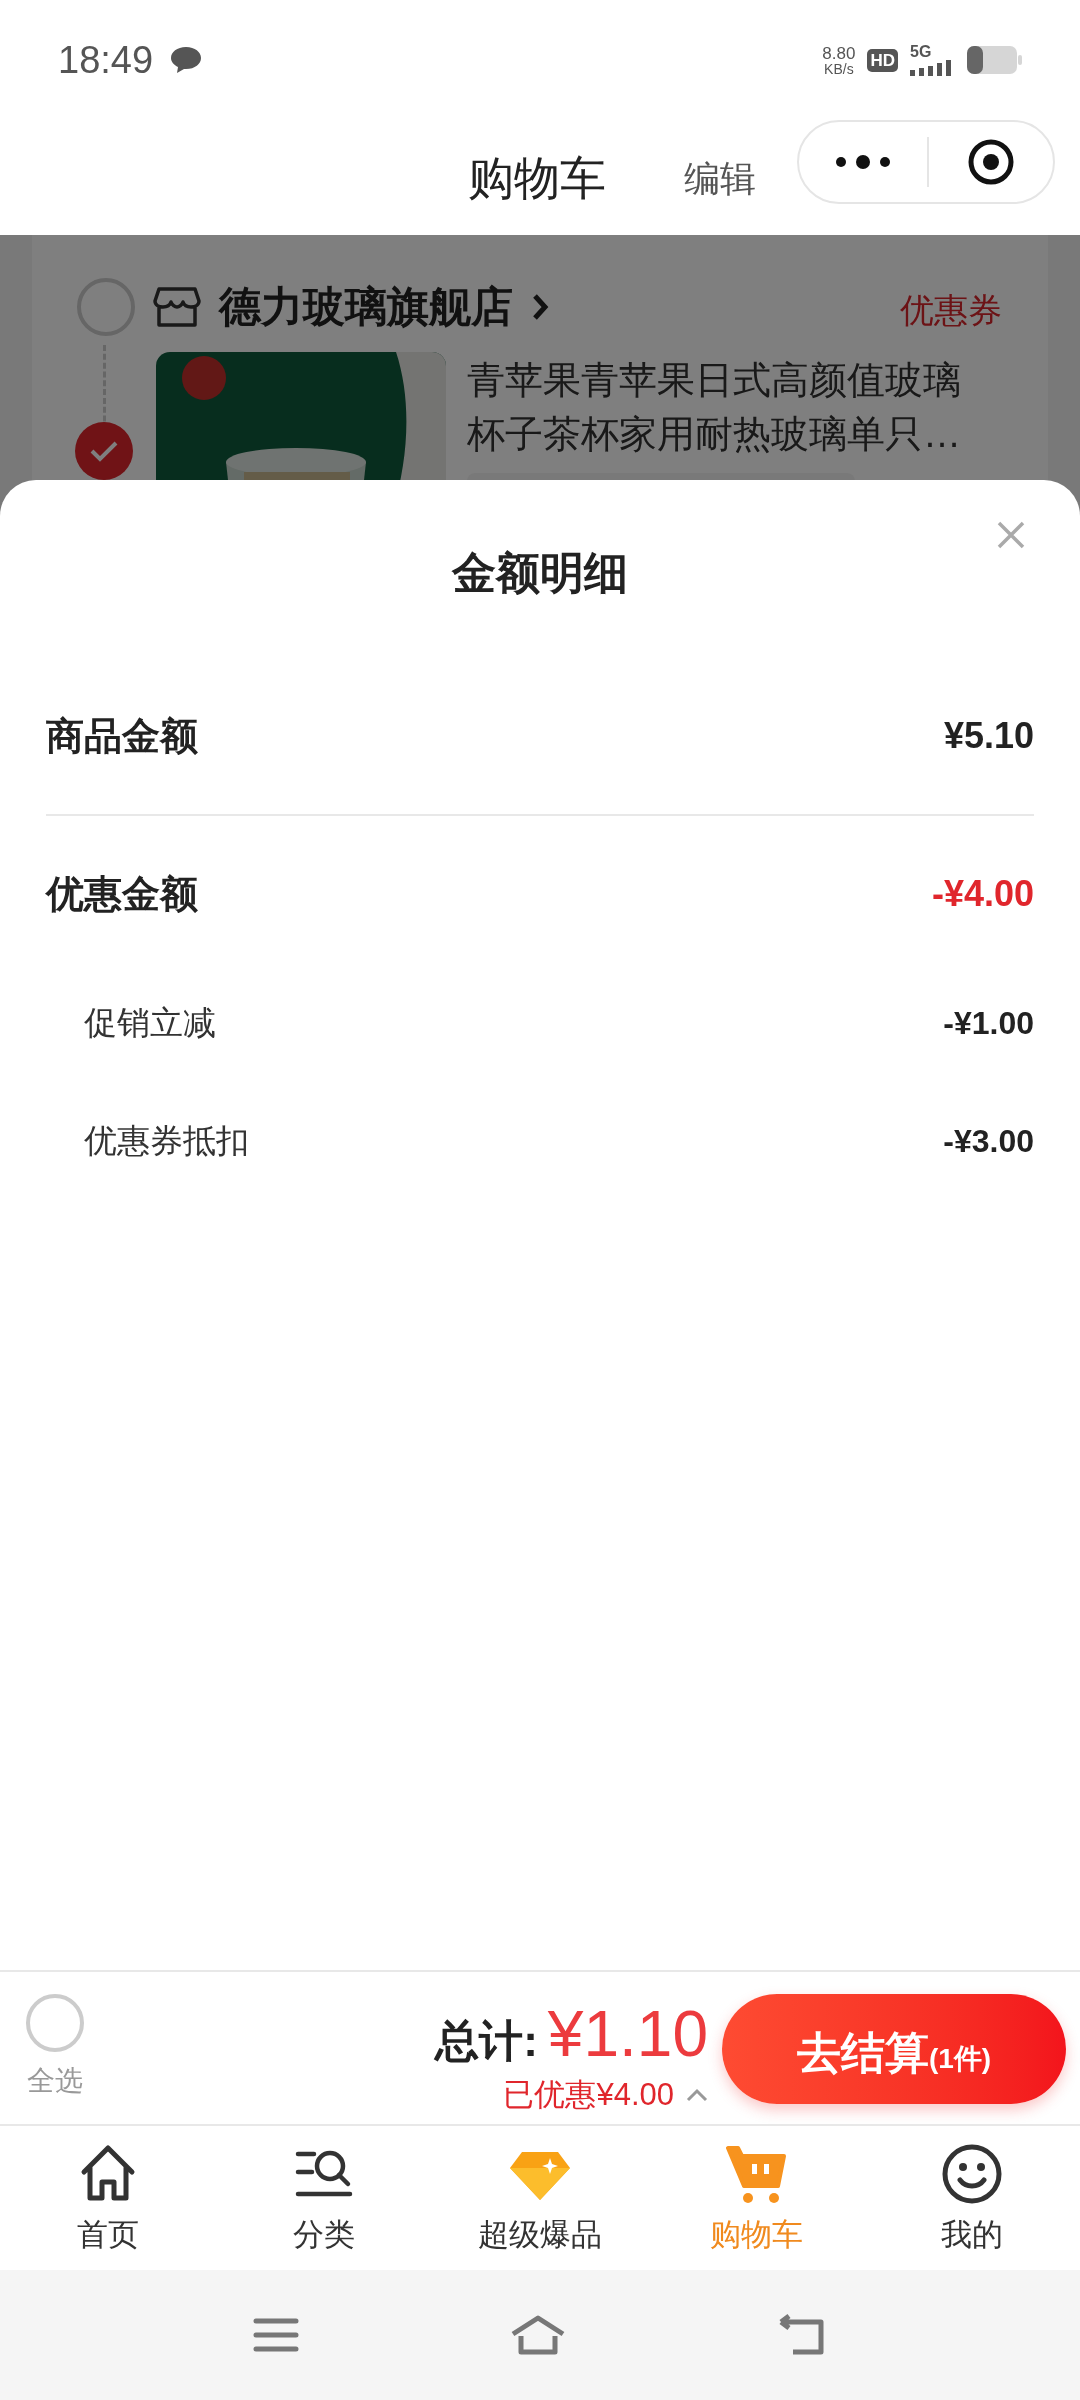 This screenshot has width=1080, height=2400. Describe the element at coordinates (894, 2049) in the screenshot. I see `checkout-button: 去结算(1件)` at that location.